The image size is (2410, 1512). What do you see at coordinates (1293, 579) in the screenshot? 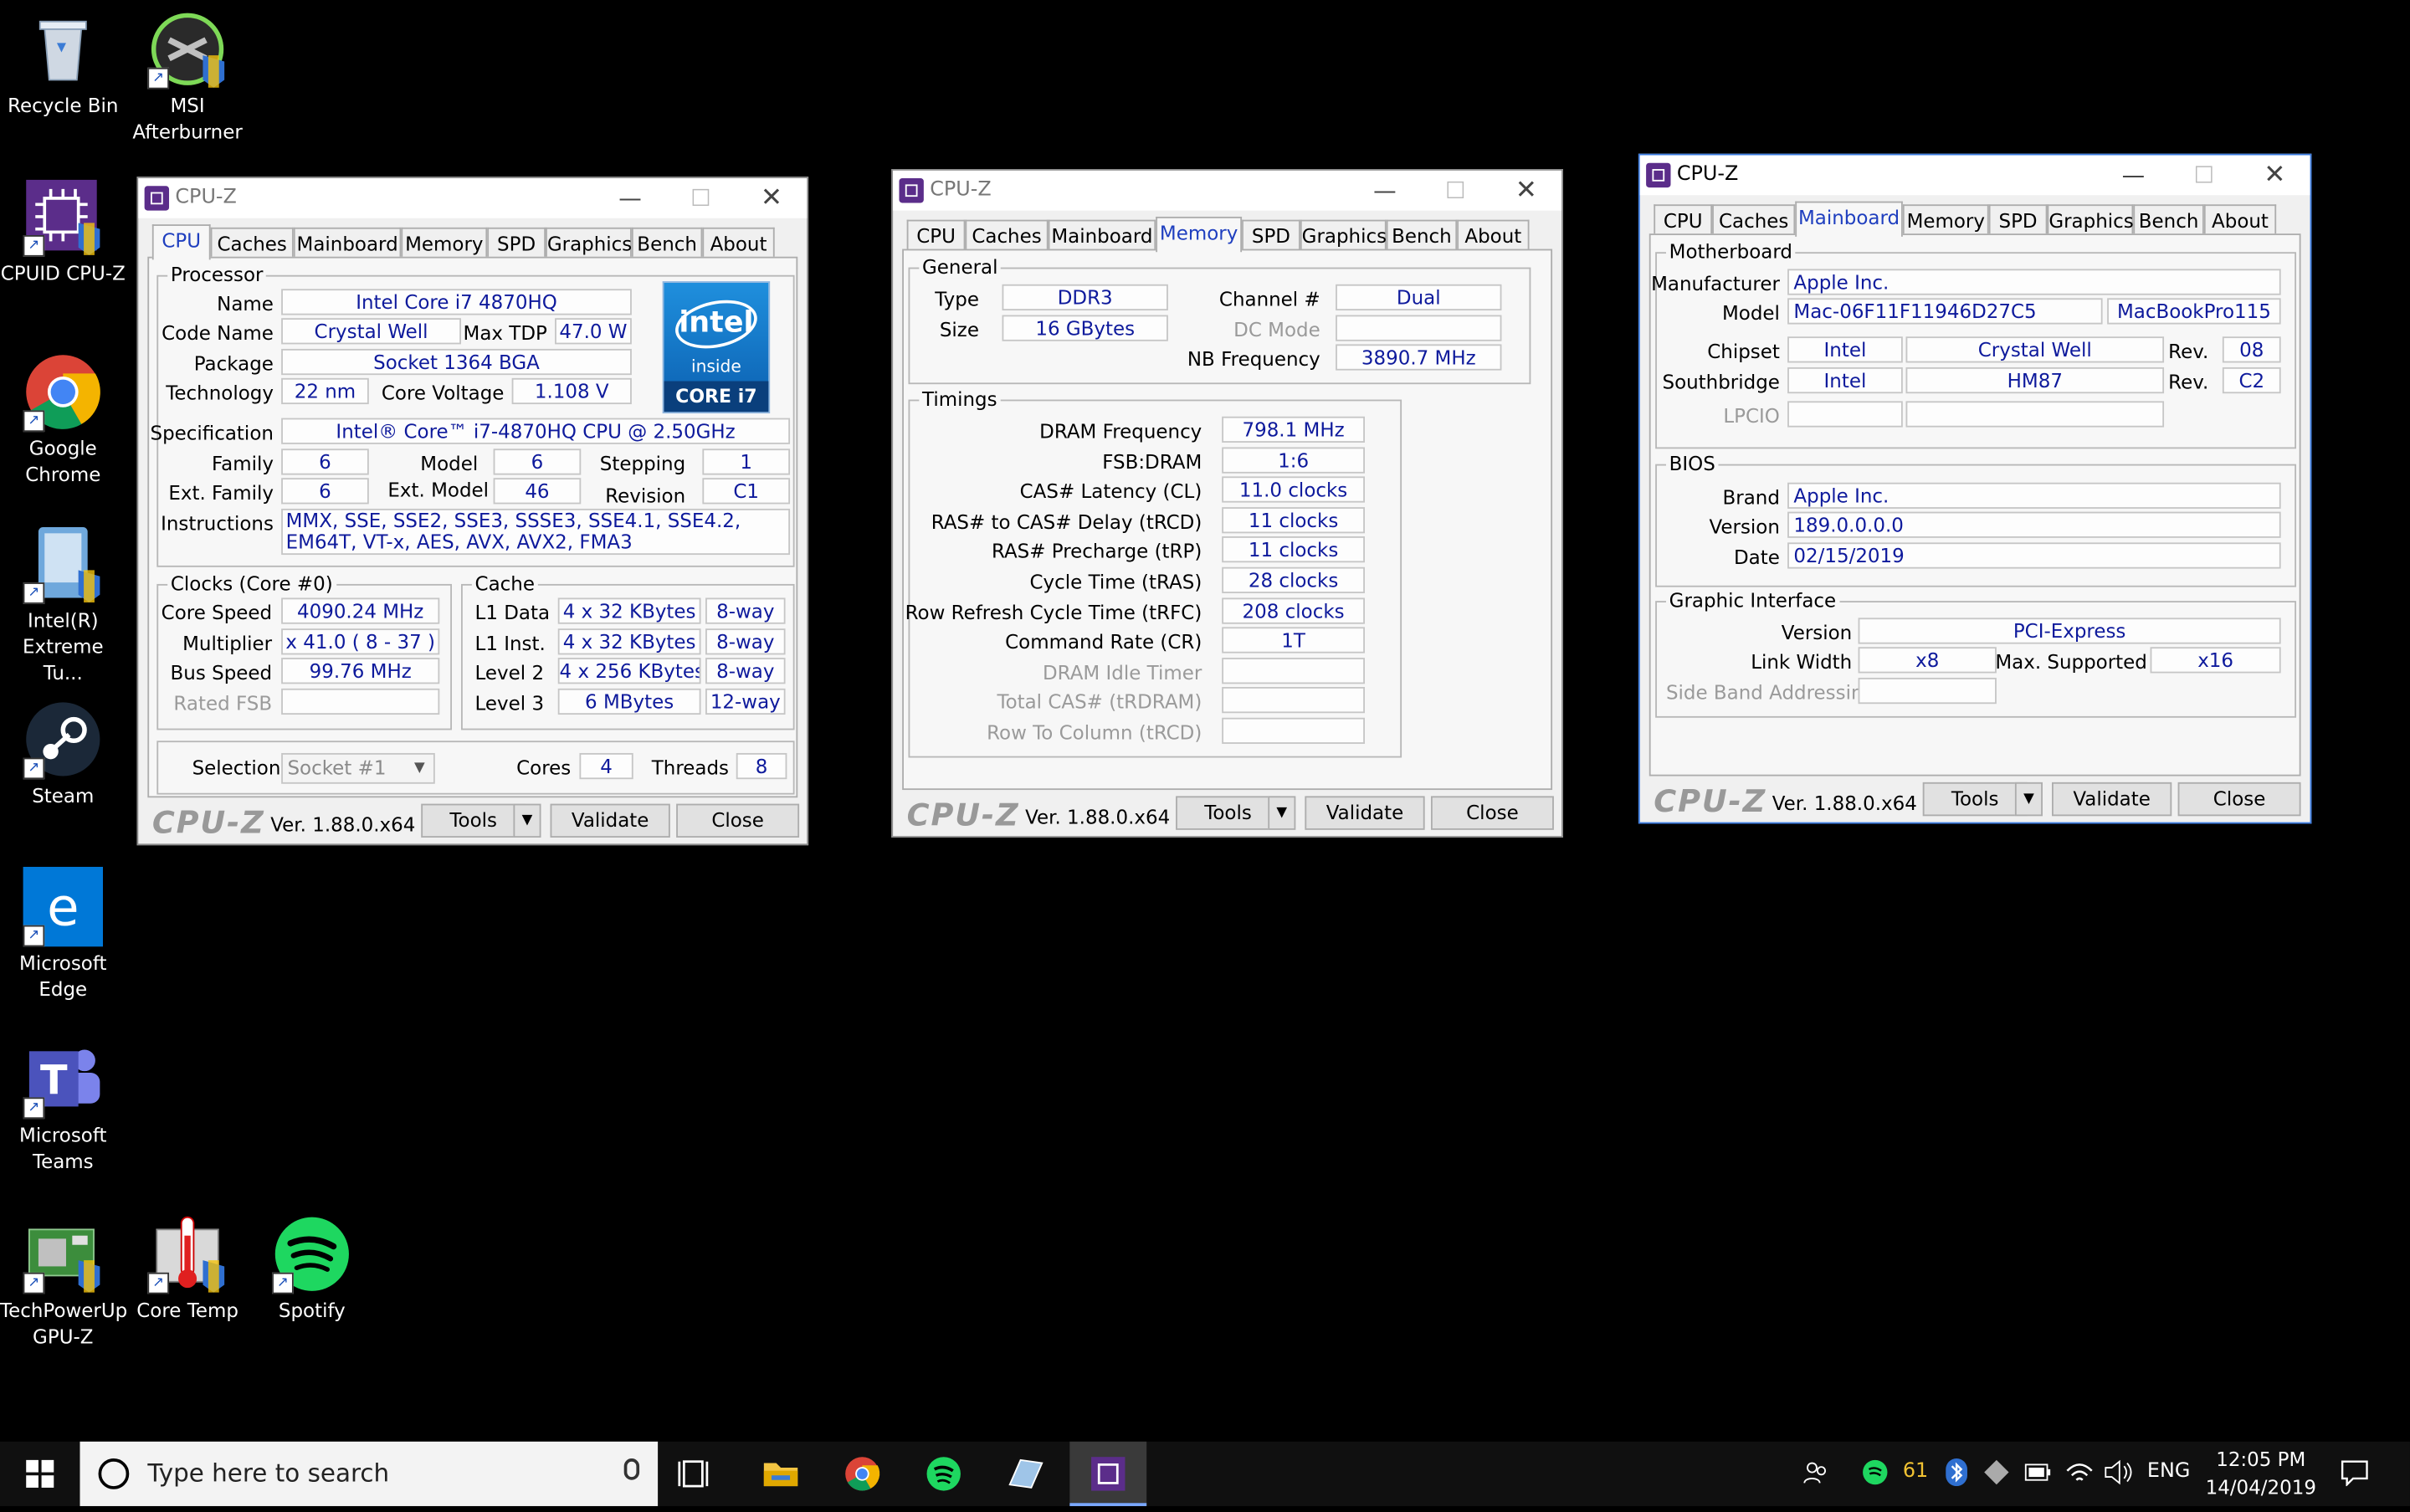
I see `timing-value: 28 clocks` at bounding box center [1293, 579].